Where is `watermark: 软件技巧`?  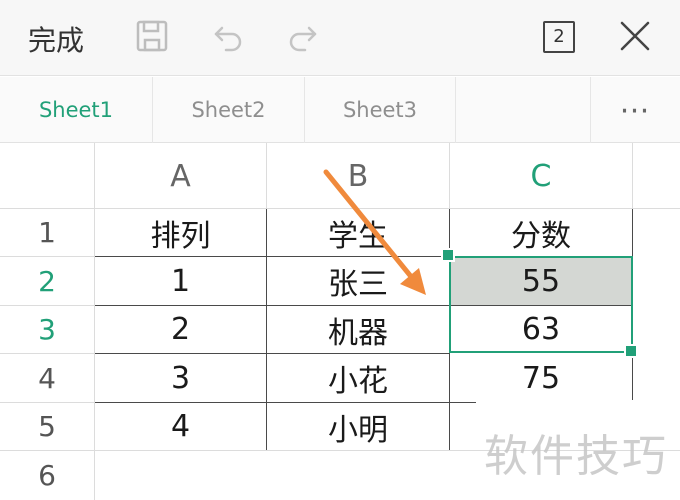
watermark: 软件技巧 is located at coordinates (576, 456).